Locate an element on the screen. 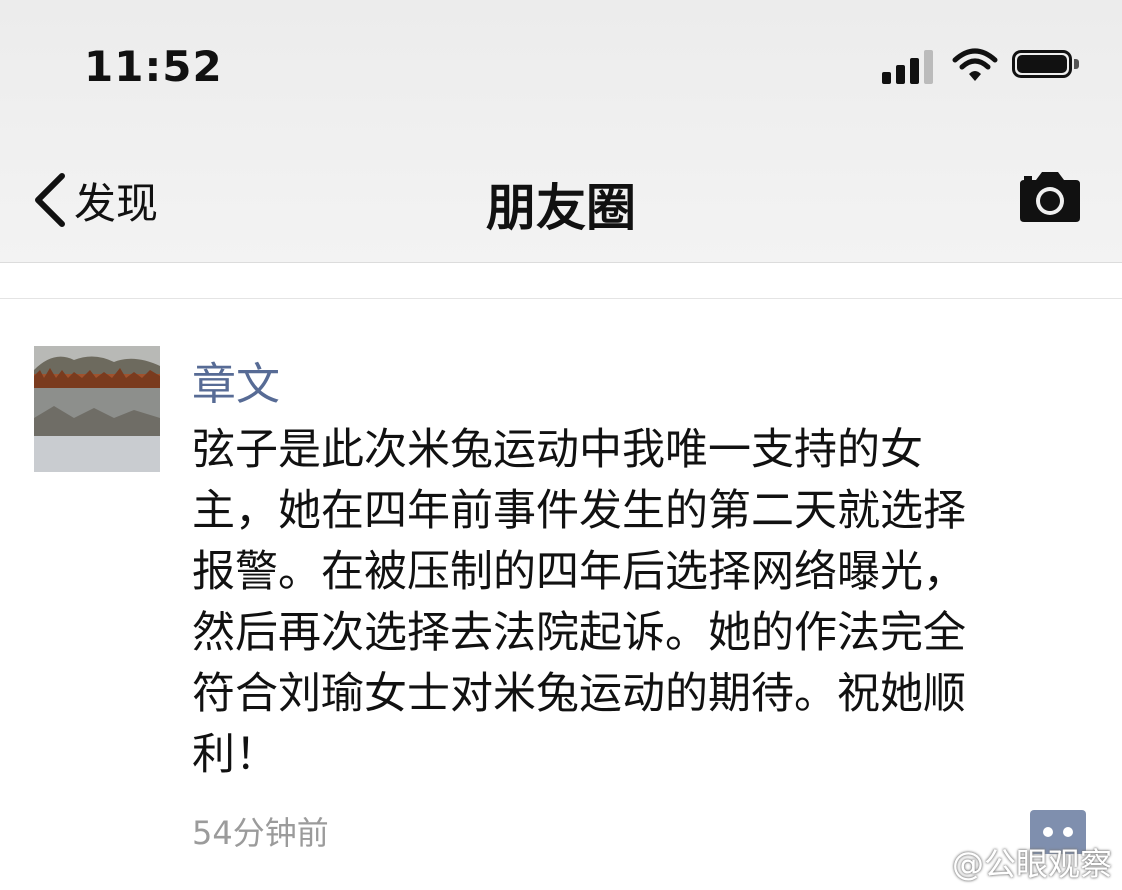 This screenshot has height=890, width=1122. avatar is located at coordinates (97, 409).